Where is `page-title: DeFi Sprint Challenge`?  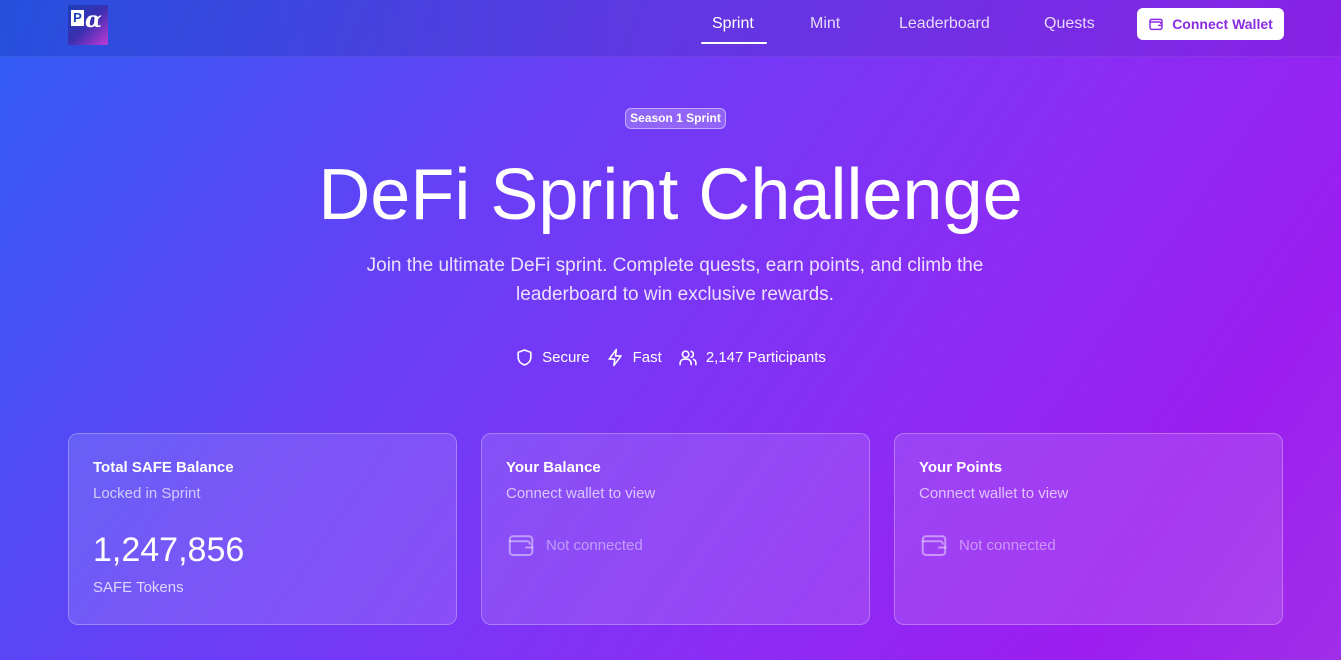
page-title: DeFi Sprint Challenge is located at coordinates (670, 195).